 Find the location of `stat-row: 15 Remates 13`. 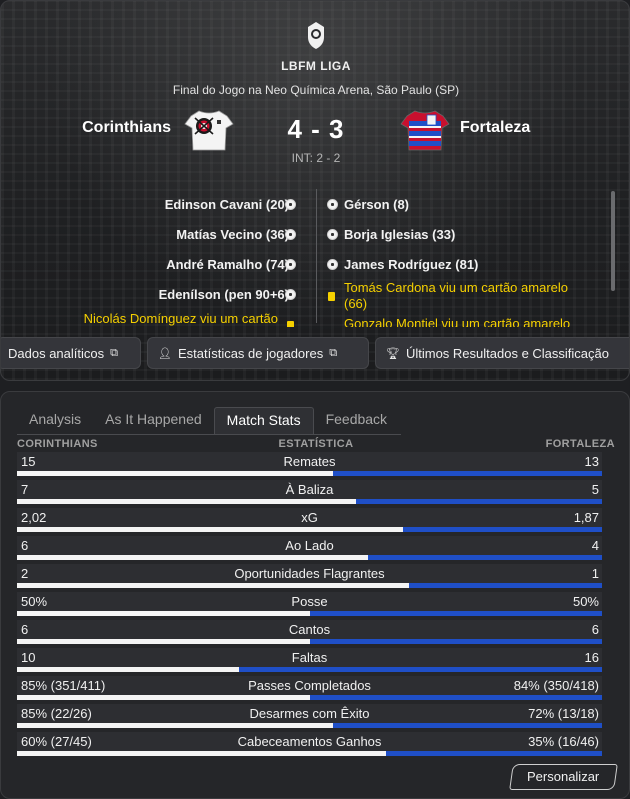

stat-row: 15 Remates 13 is located at coordinates (309, 464).